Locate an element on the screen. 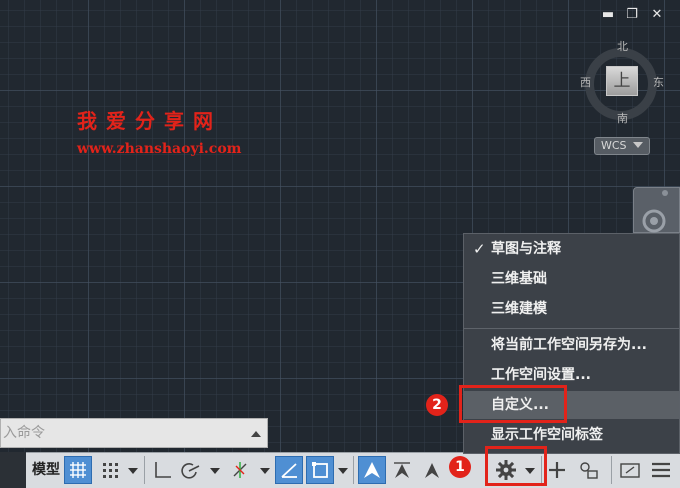 The width and height of the screenshot is (680, 488). autoscale-icon is located at coordinates (432, 470).